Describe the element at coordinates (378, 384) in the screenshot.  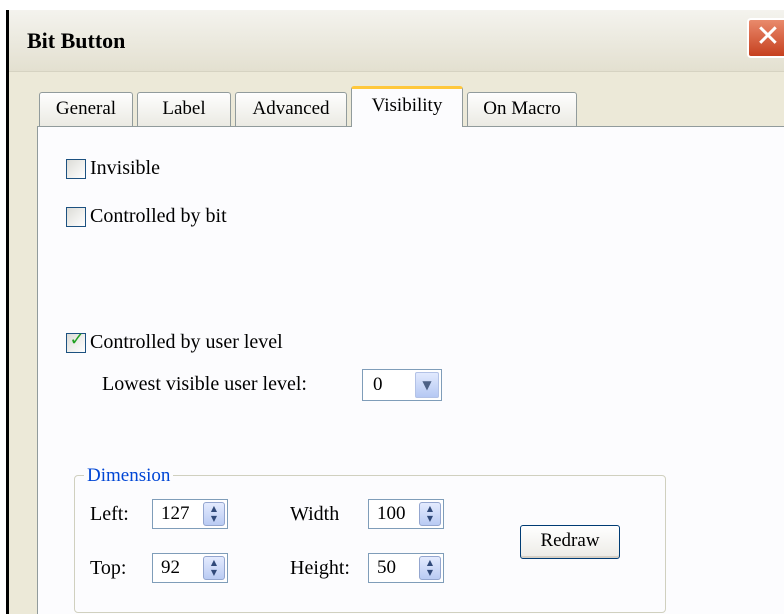
I see `lowest-level-value: 0` at that location.